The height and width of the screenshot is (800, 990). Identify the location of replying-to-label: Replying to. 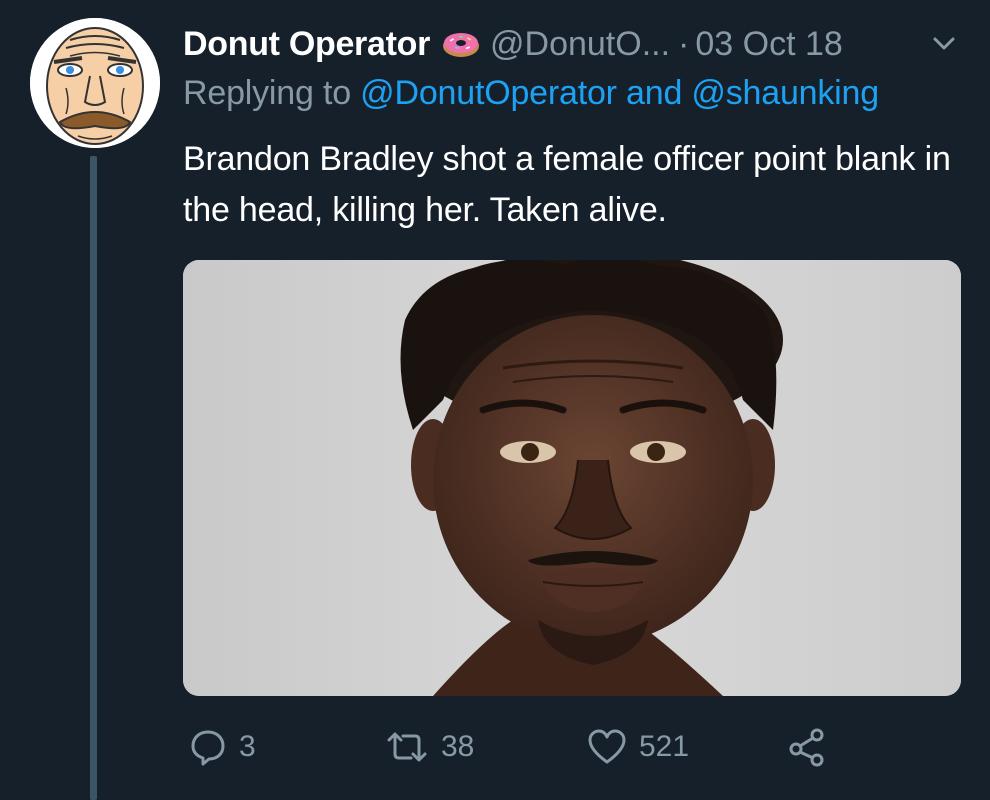
(267, 93).